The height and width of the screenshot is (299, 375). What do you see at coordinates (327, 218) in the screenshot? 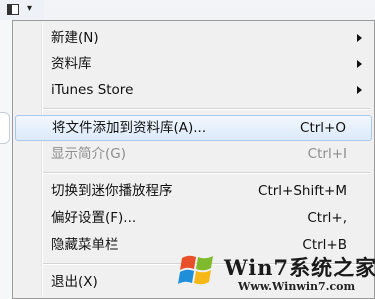
I see `menu-item-shortcut: Ctrl+,` at bounding box center [327, 218].